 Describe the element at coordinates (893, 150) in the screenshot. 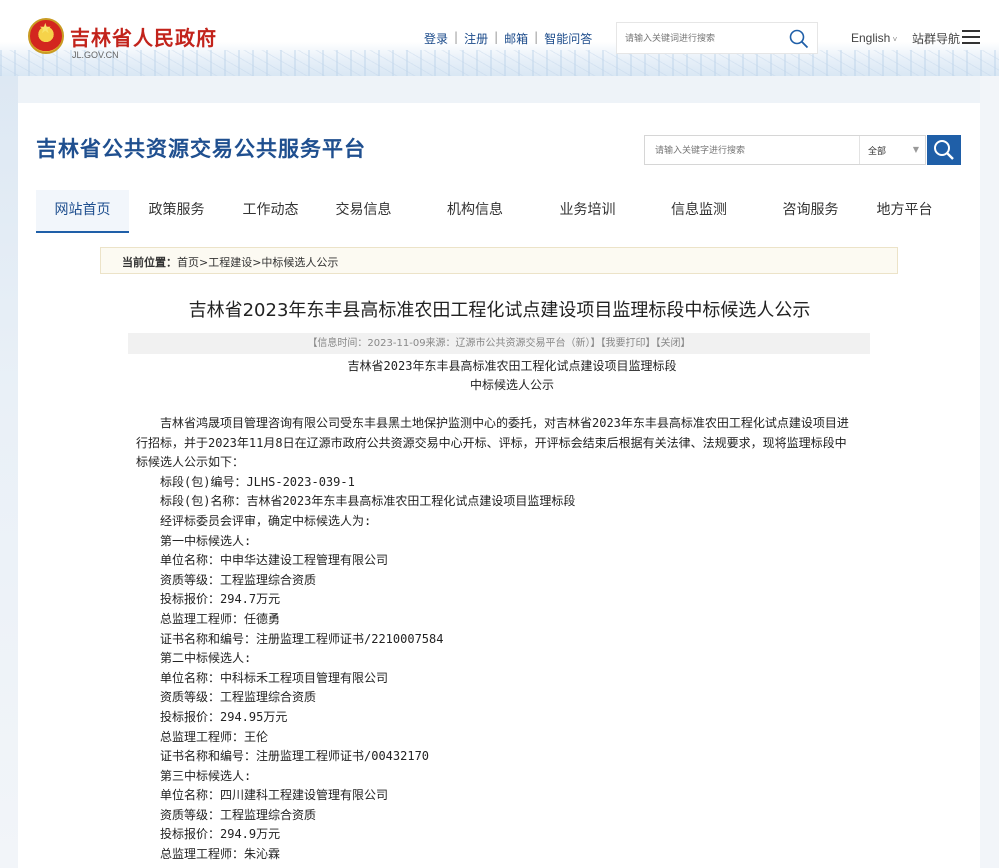

I see `search-scope-select: 全部 ▼` at that location.